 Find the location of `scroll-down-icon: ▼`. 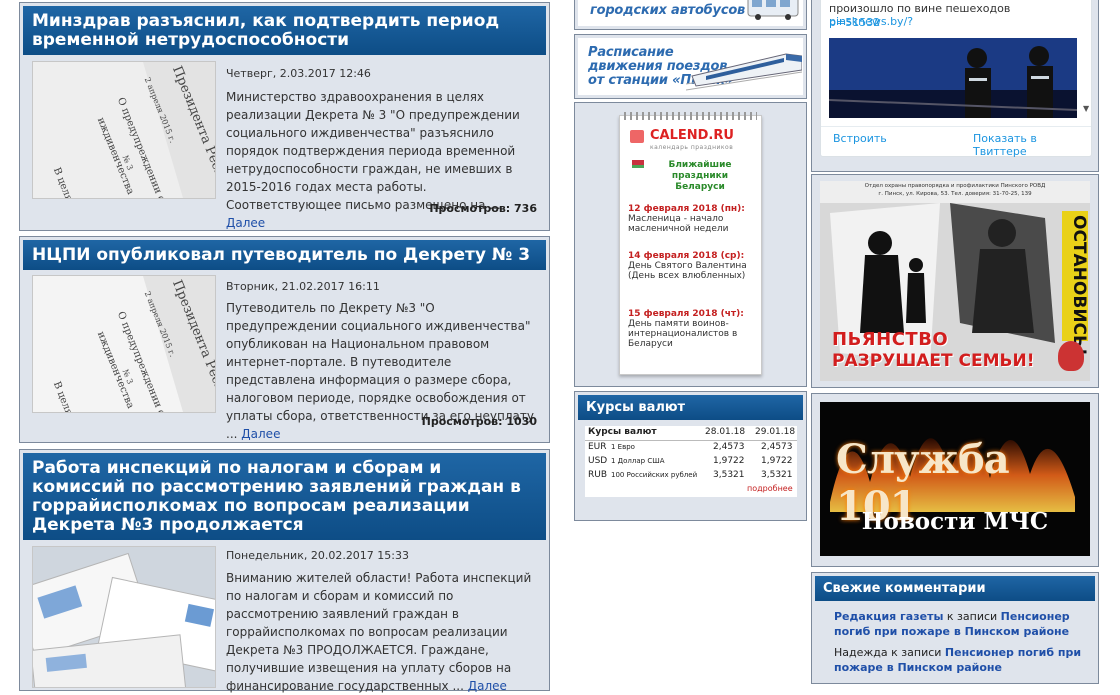

scroll-down-icon: ▼ is located at coordinates (1086, 108).